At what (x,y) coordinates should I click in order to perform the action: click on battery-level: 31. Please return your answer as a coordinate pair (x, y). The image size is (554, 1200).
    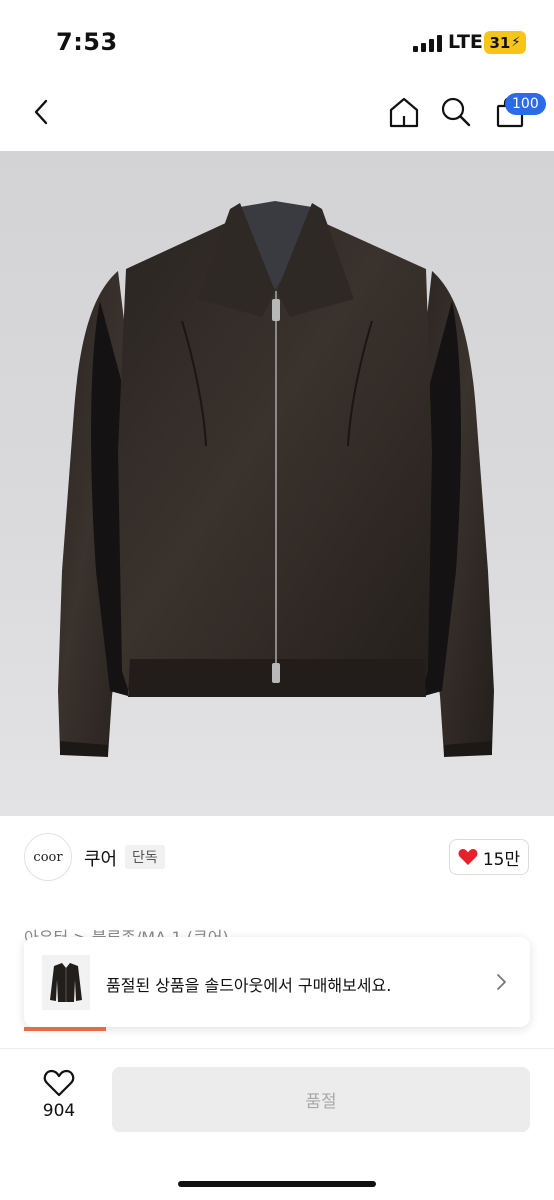
    Looking at the image, I should click on (500, 42).